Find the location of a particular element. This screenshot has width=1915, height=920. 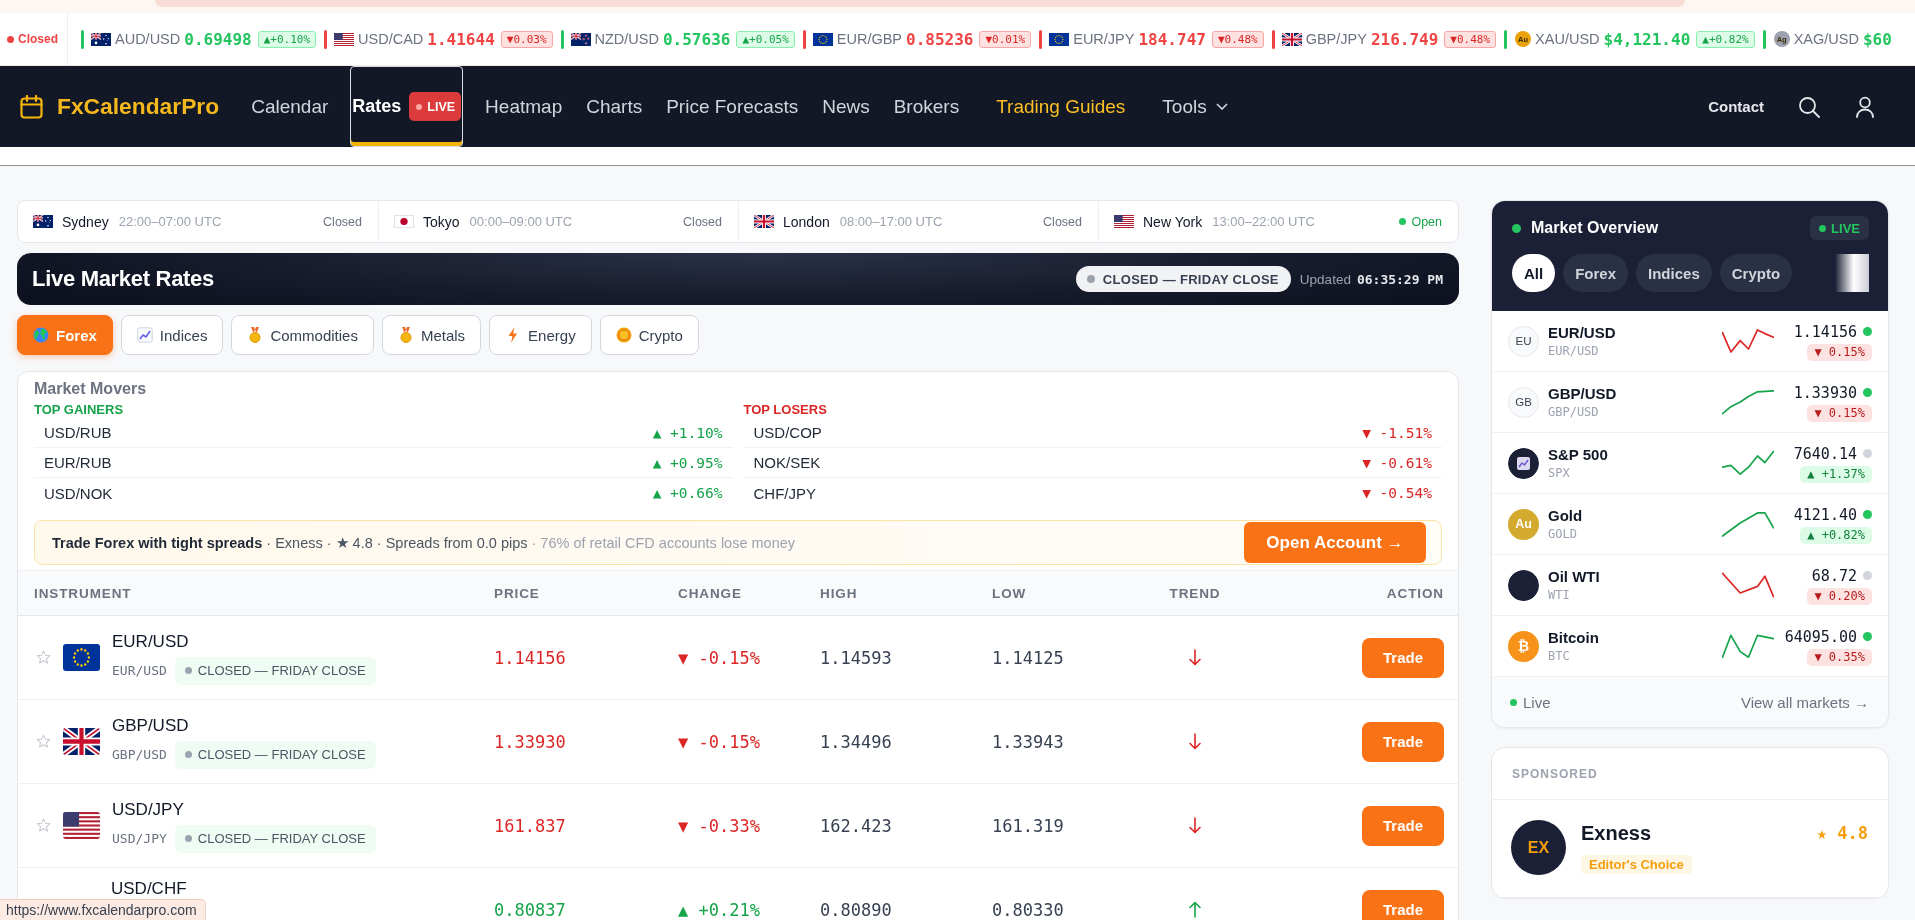

price-value: 1.41644 is located at coordinates (461, 39).